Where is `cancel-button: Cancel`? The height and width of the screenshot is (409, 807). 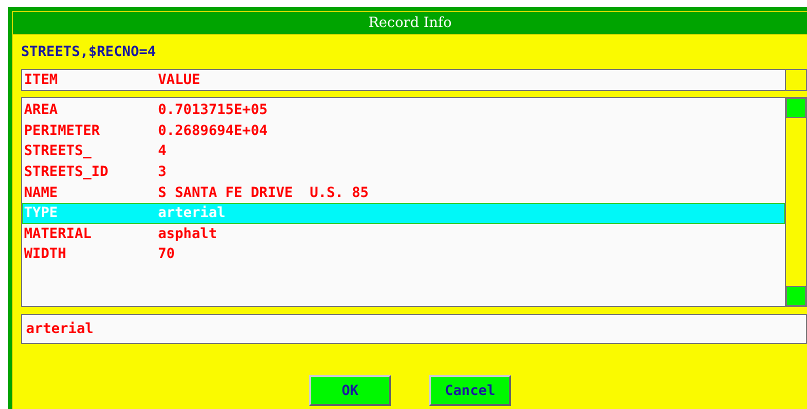
cancel-button: Cancel is located at coordinates (470, 390).